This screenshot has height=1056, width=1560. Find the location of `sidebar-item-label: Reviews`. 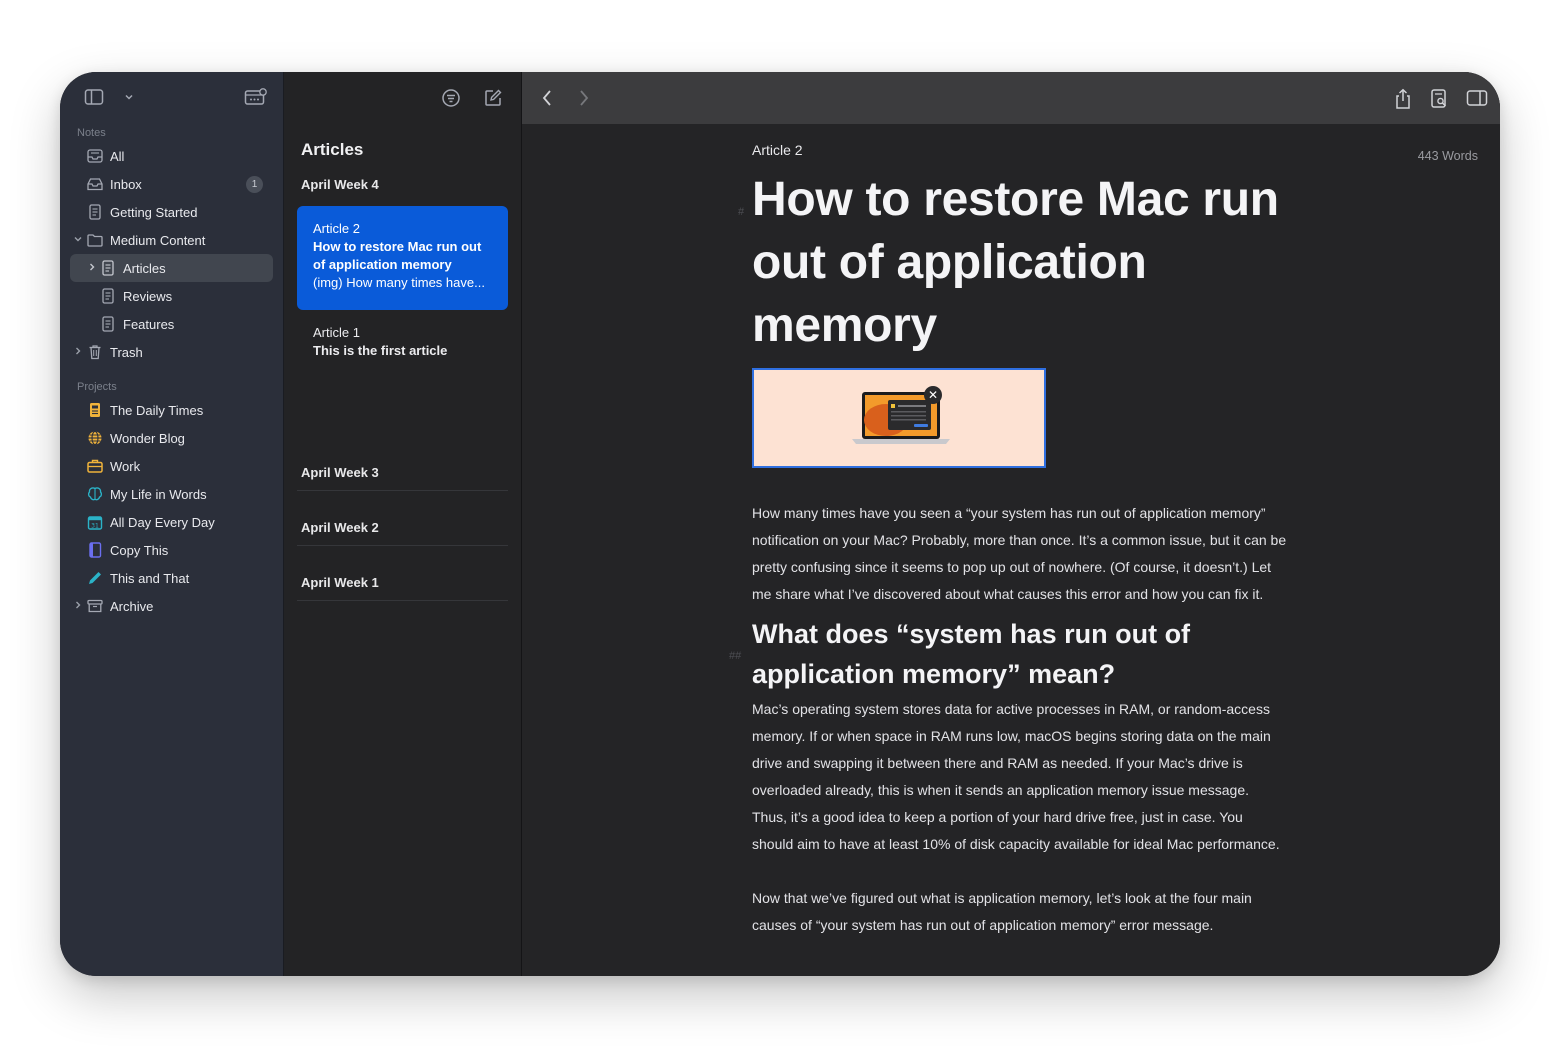

sidebar-item-label: Reviews is located at coordinates (148, 296).